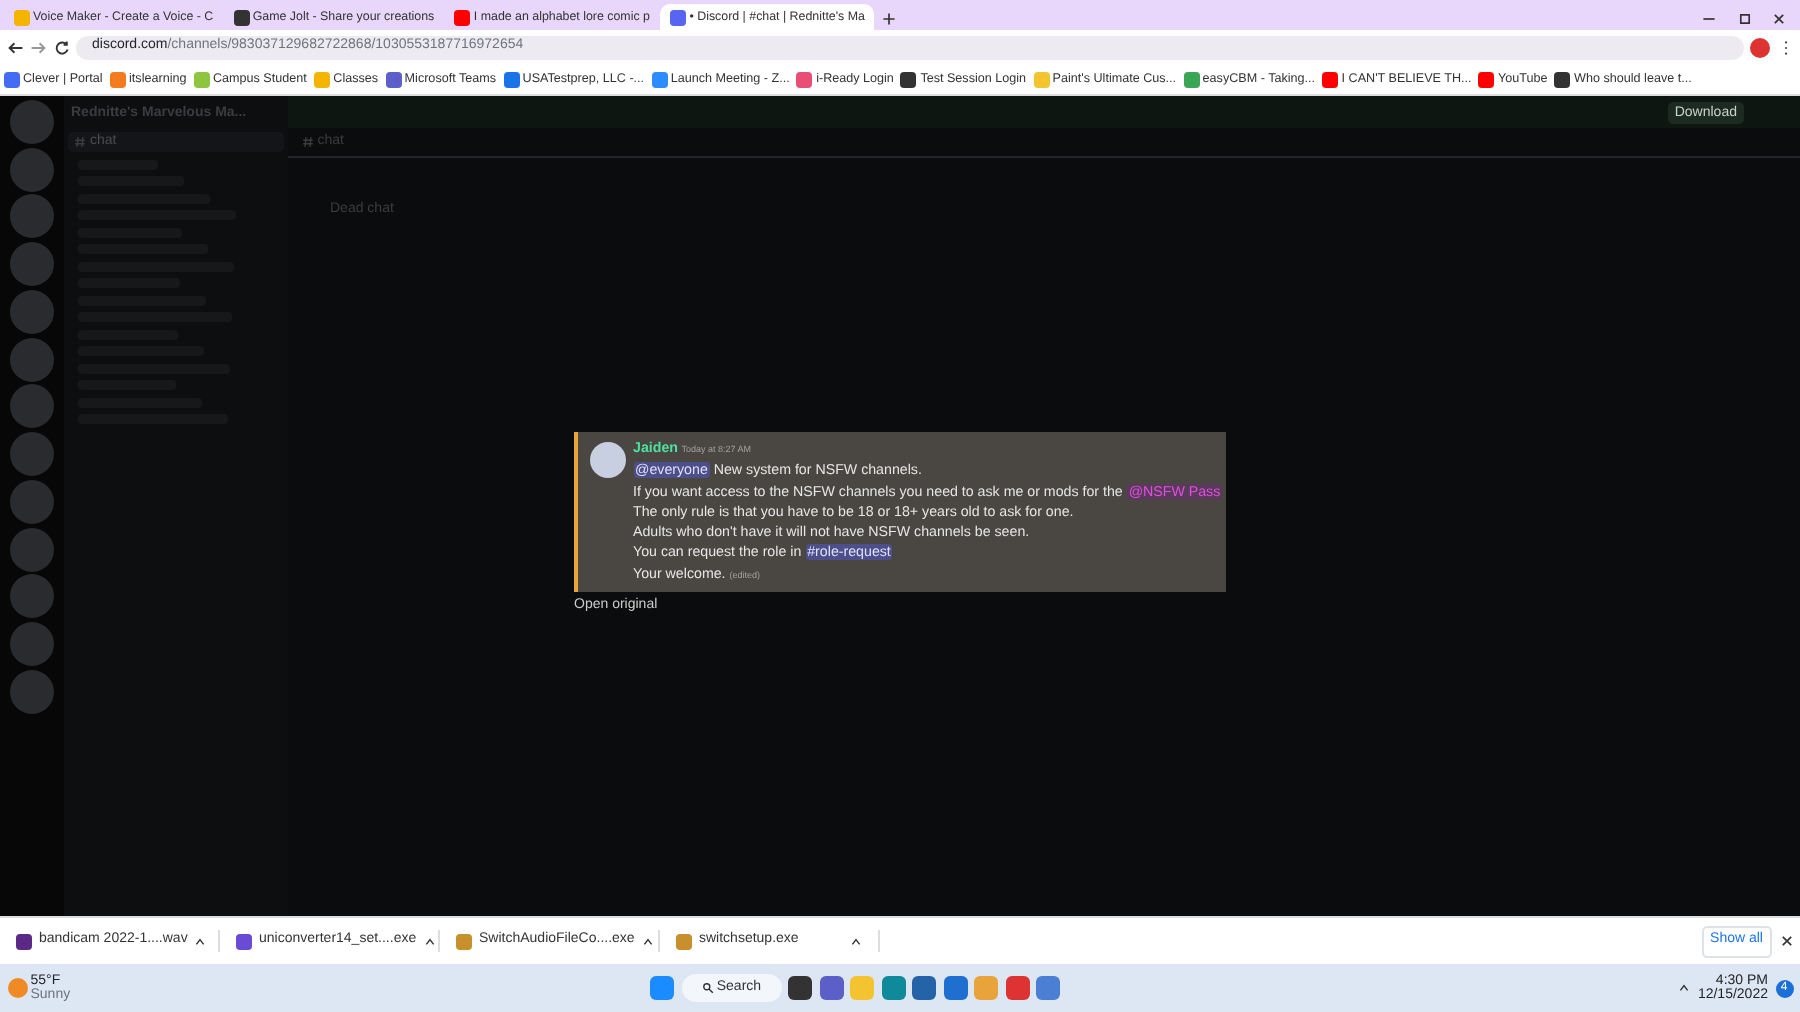 This screenshot has height=1012, width=1800. What do you see at coordinates (608, 460) in the screenshot?
I see `avatar-placeholder` at bounding box center [608, 460].